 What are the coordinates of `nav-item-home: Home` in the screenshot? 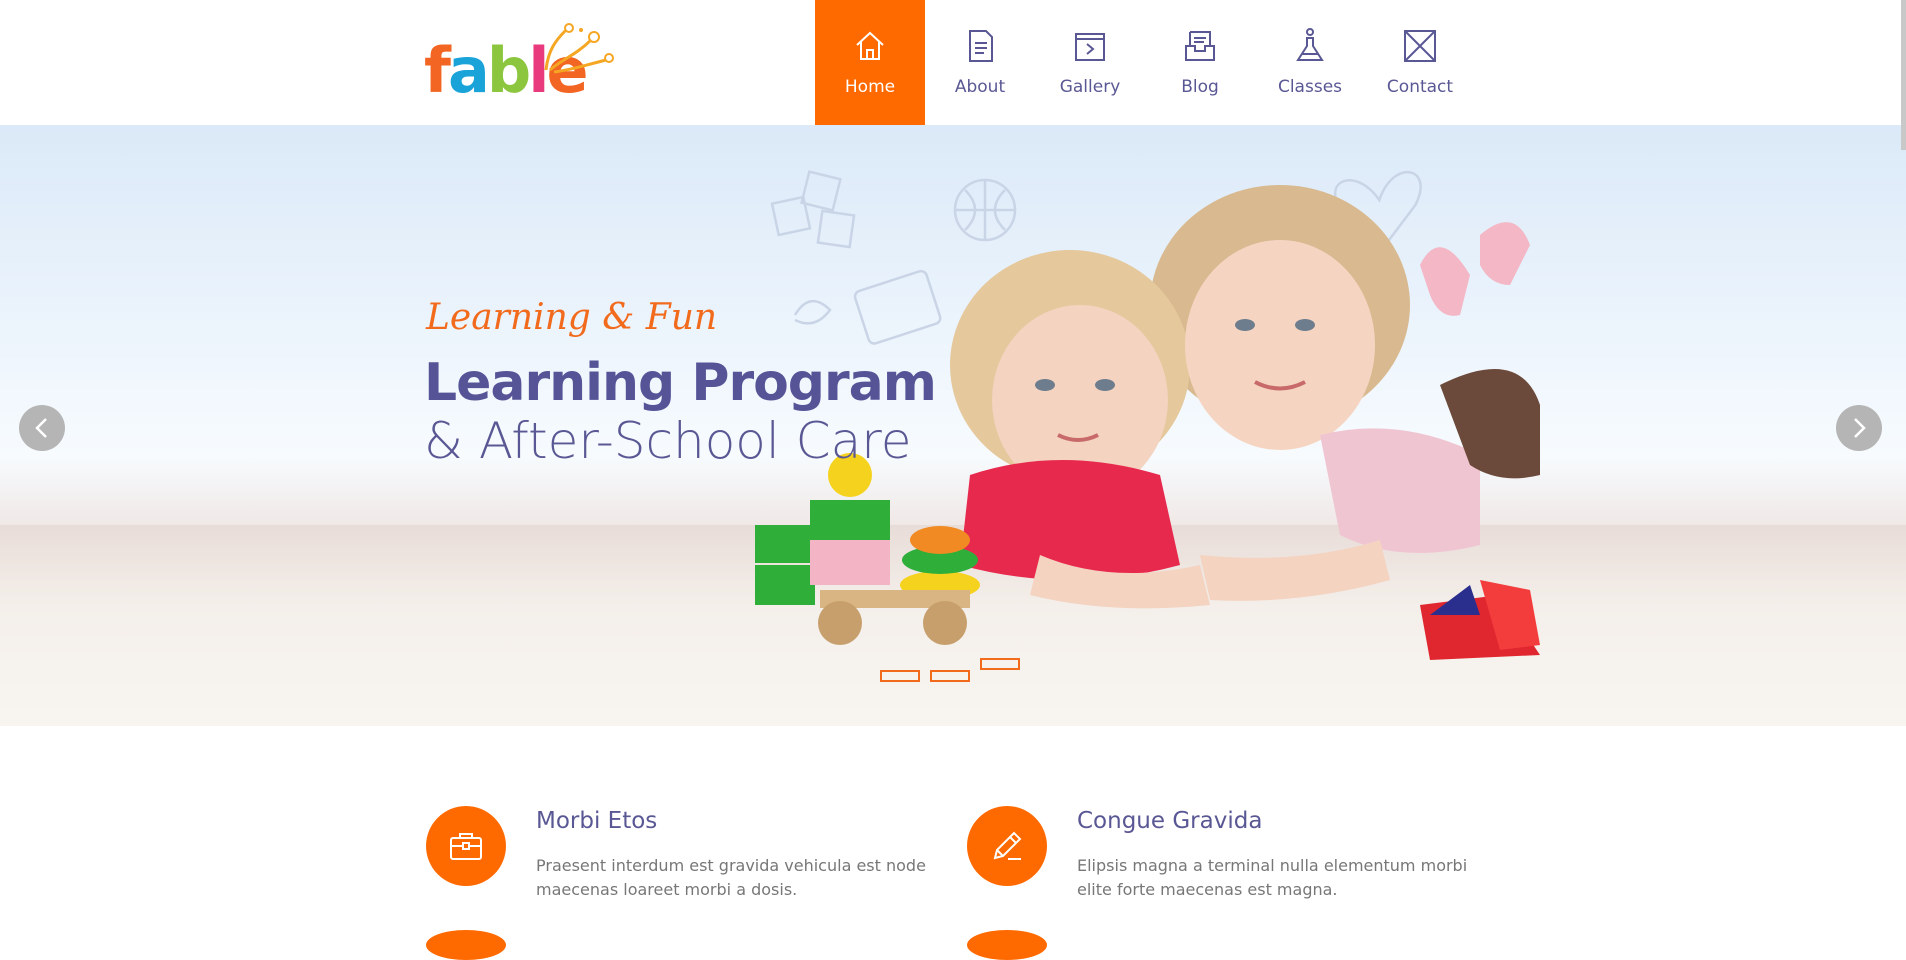 It's located at (870, 62).